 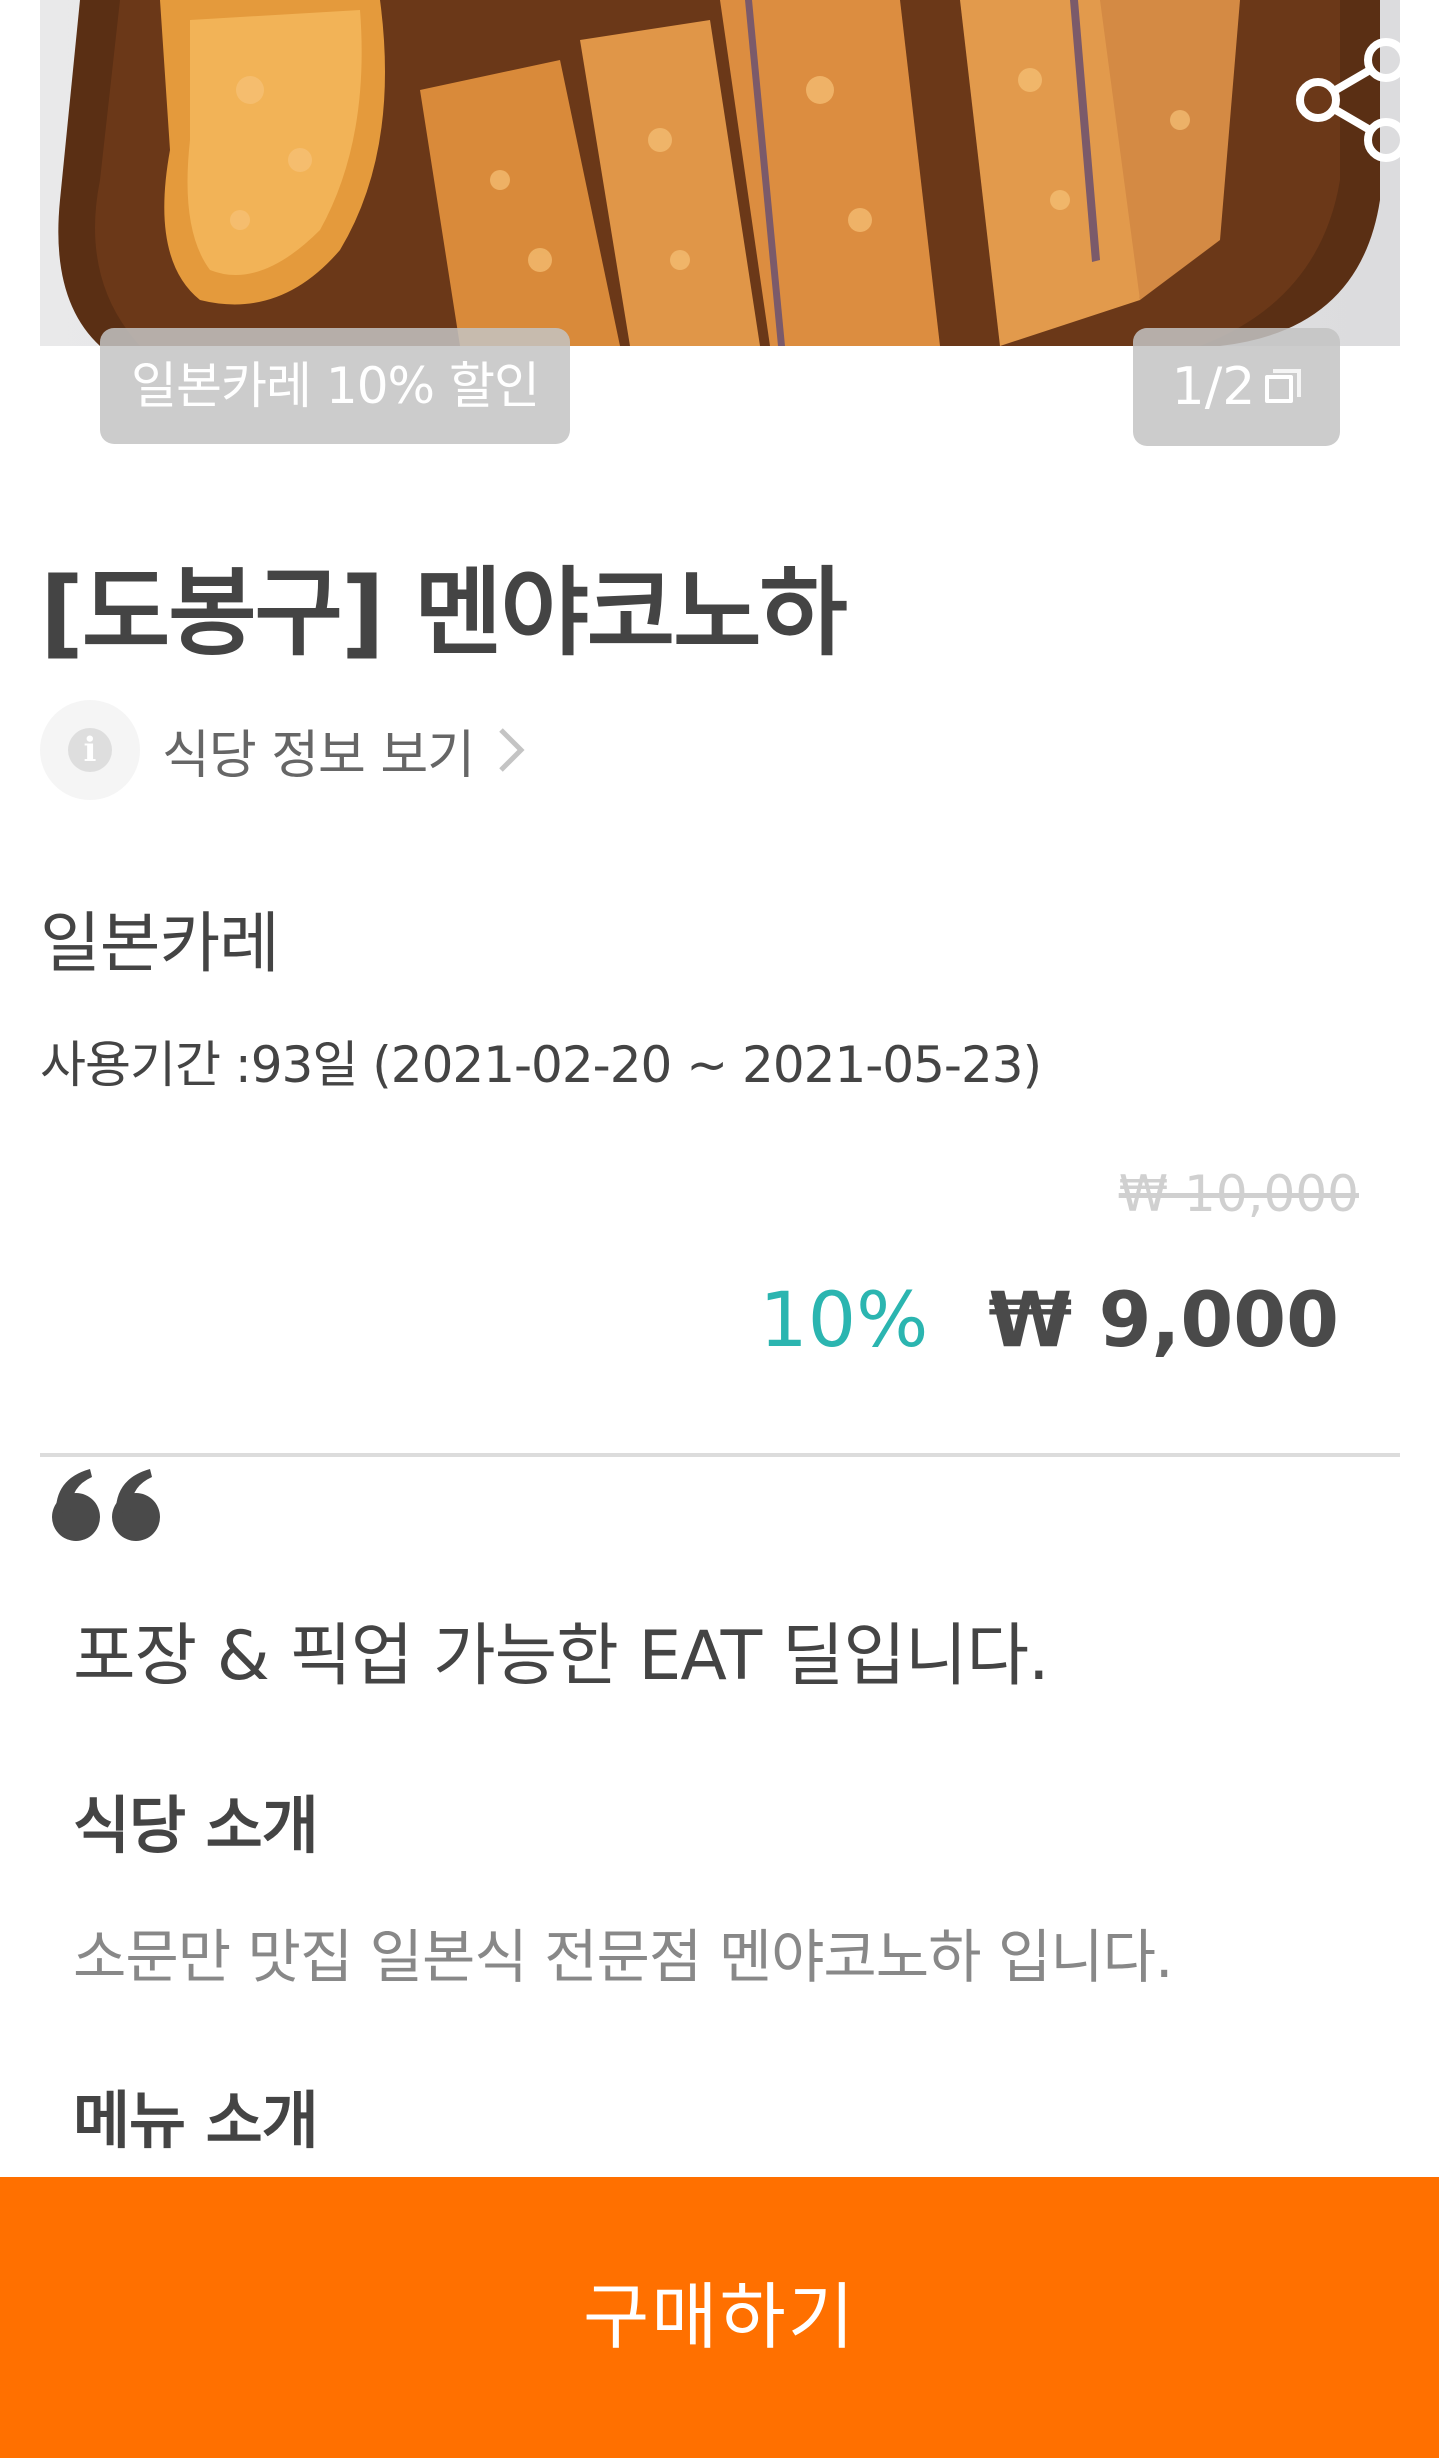 What do you see at coordinates (1345, 101) in the screenshot?
I see `share-icon` at bounding box center [1345, 101].